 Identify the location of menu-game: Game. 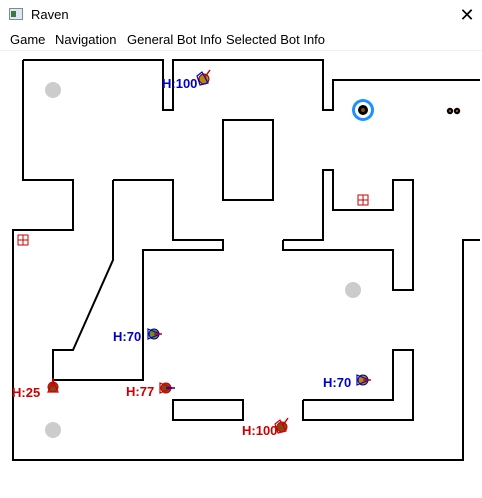
(27, 39).